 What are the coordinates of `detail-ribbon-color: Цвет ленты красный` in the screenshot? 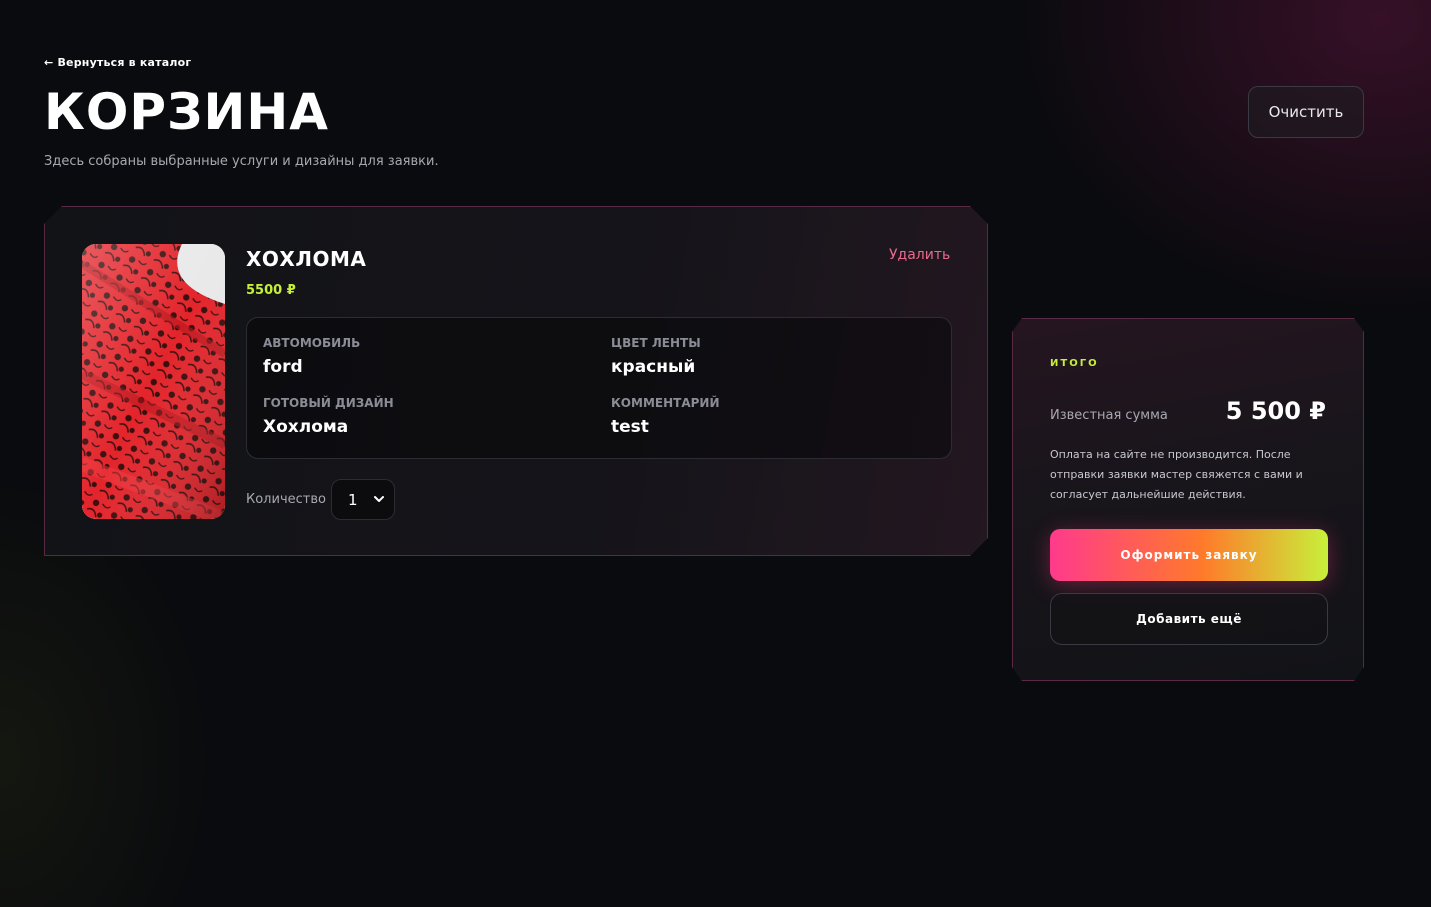 It's located at (656, 356).